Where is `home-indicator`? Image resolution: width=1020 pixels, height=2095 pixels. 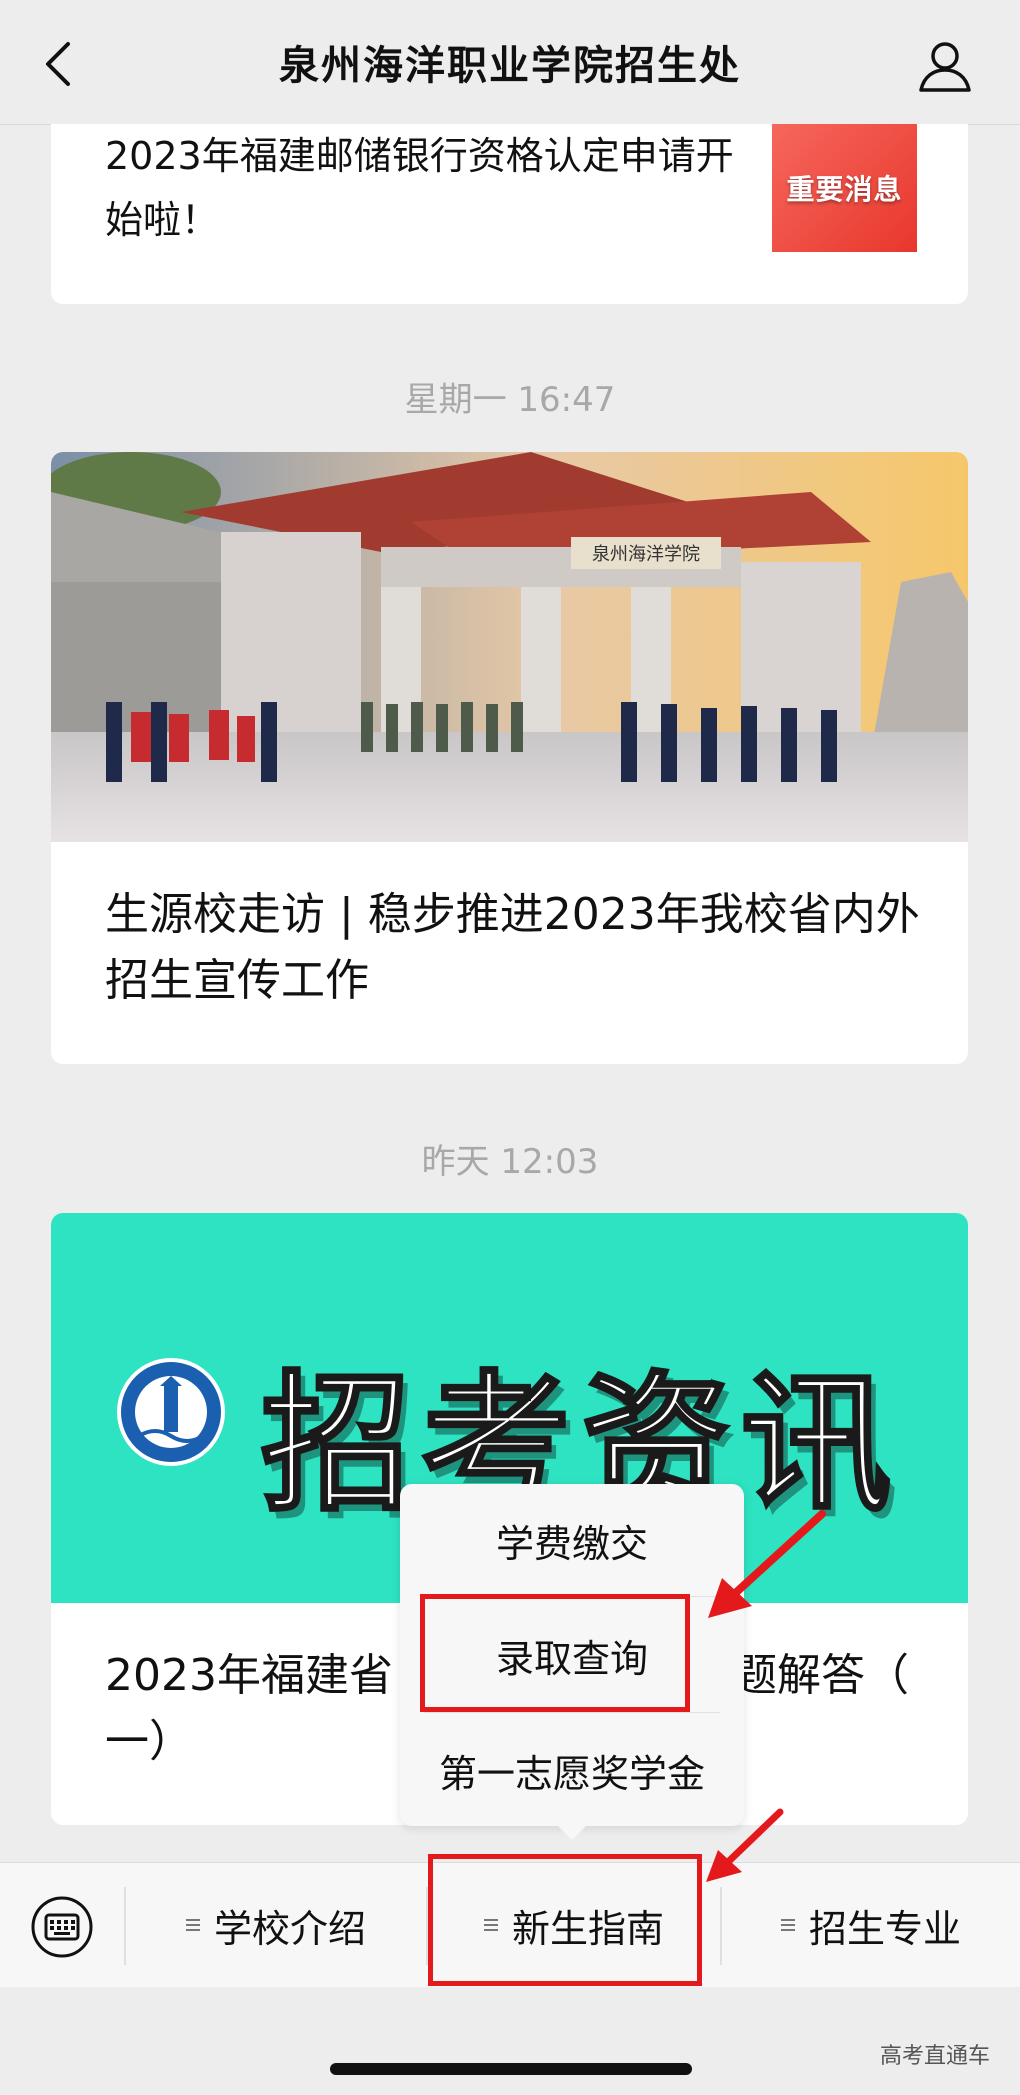 home-indicator is located at coordinates (511, 2069).